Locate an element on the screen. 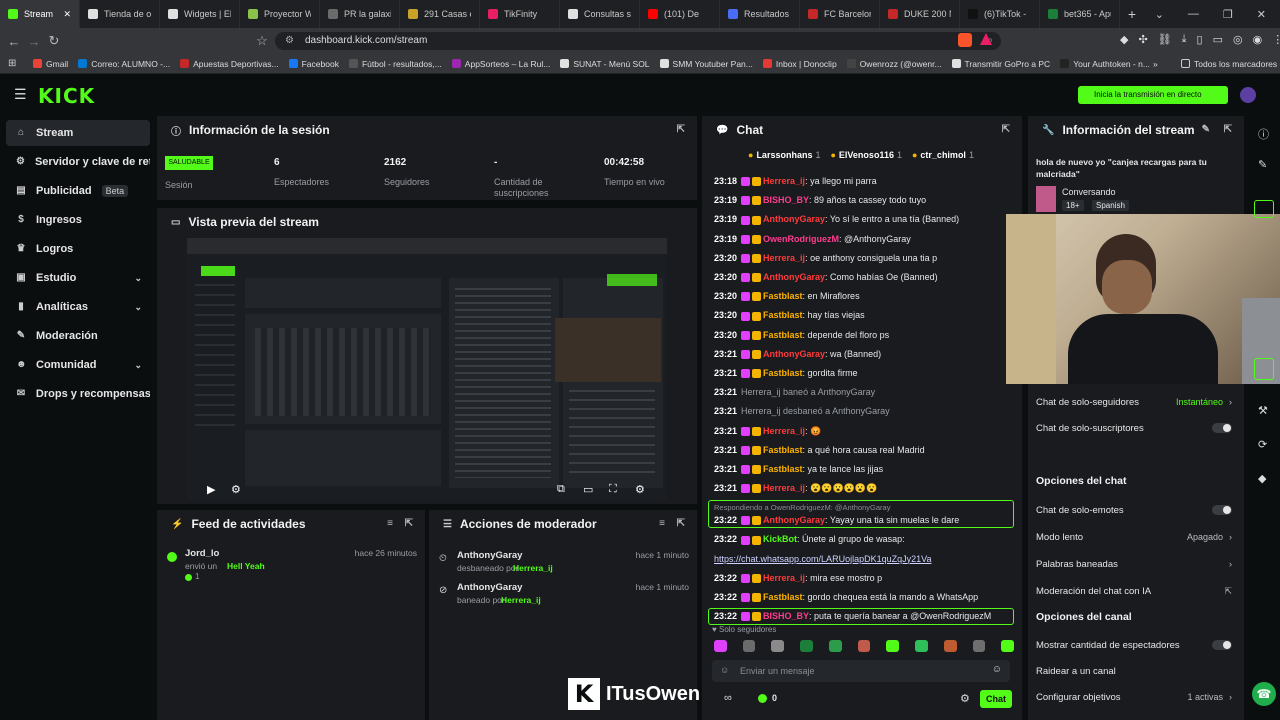 The image size is (1280, 720). browser-tab: Tienda de ov is located at coordinates (120, 14).